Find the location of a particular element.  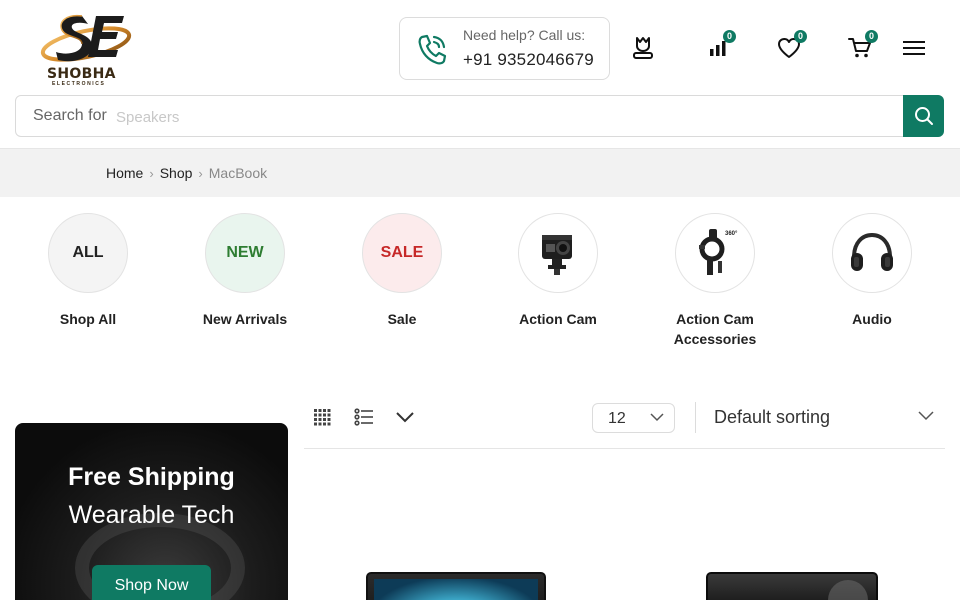

promo-subtitle: Wearable Tech is located at coordinates (151, 515).